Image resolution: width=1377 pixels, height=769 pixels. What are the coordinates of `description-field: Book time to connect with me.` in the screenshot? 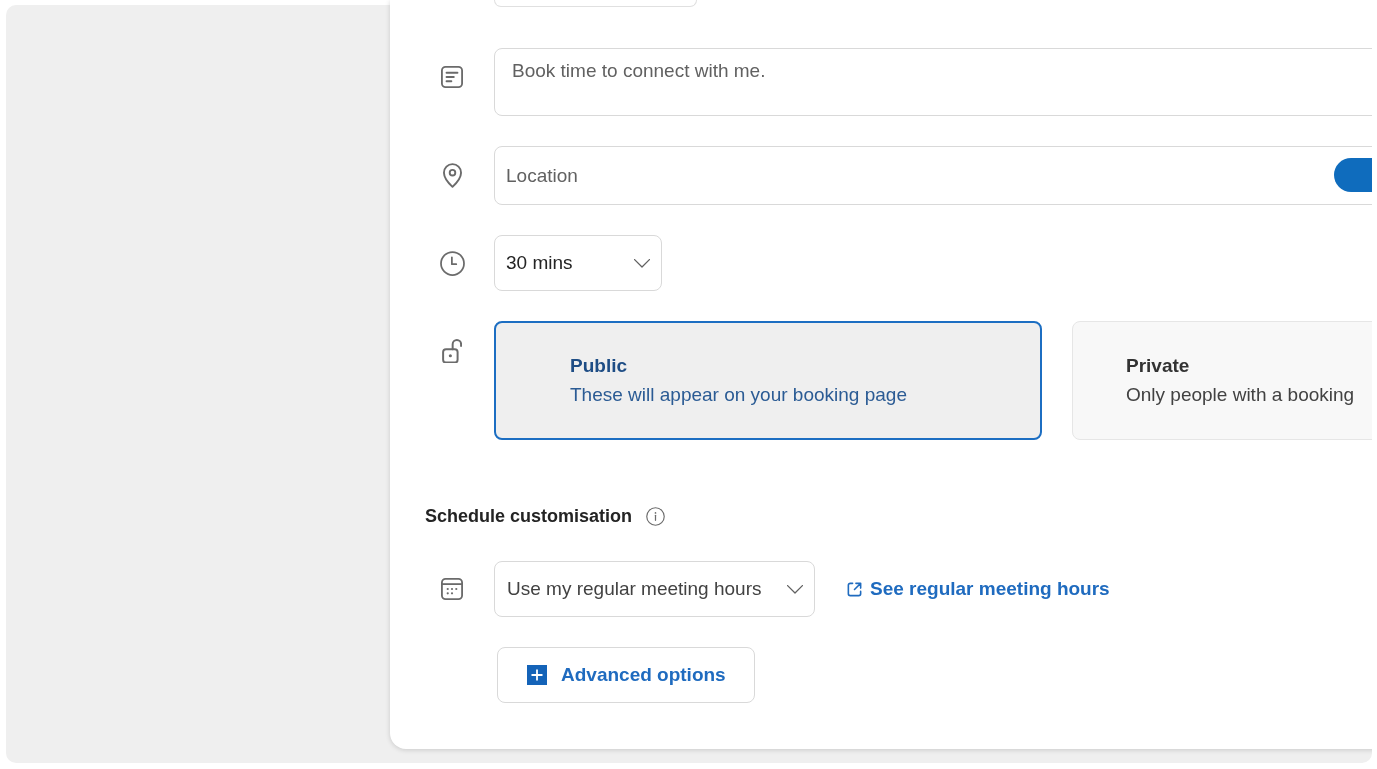 It's located at (933, 82).